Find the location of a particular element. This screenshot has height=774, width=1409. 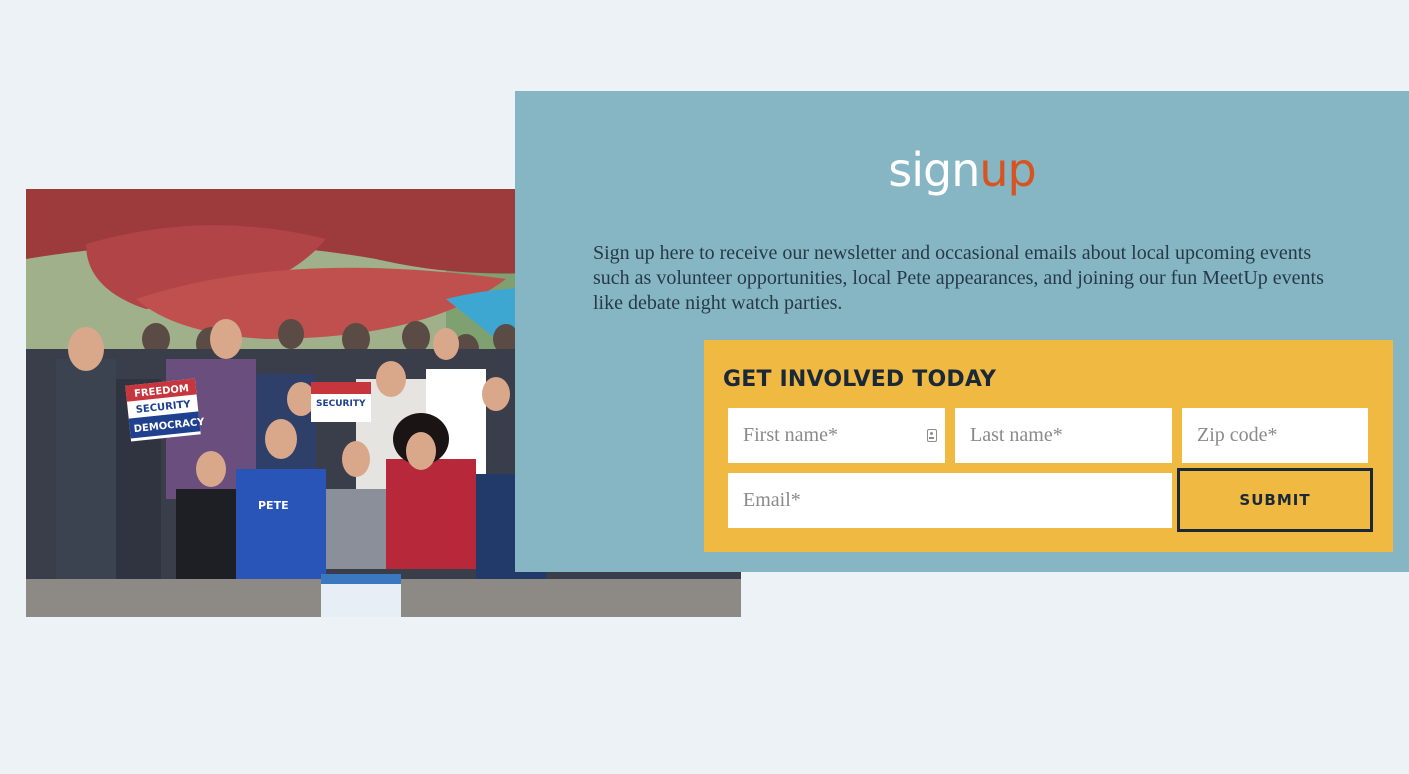

zip-code-input is located at coordinates (1275, 435).